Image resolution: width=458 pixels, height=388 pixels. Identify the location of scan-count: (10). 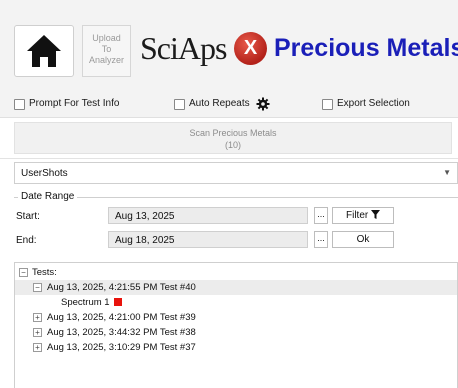
(232, 145).